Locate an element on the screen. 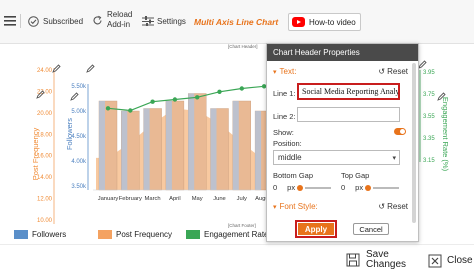 Image resolution: width=474 pixels, height=280 pixels. save-changes-button: Save Changes is located at coordinates (376, 260).